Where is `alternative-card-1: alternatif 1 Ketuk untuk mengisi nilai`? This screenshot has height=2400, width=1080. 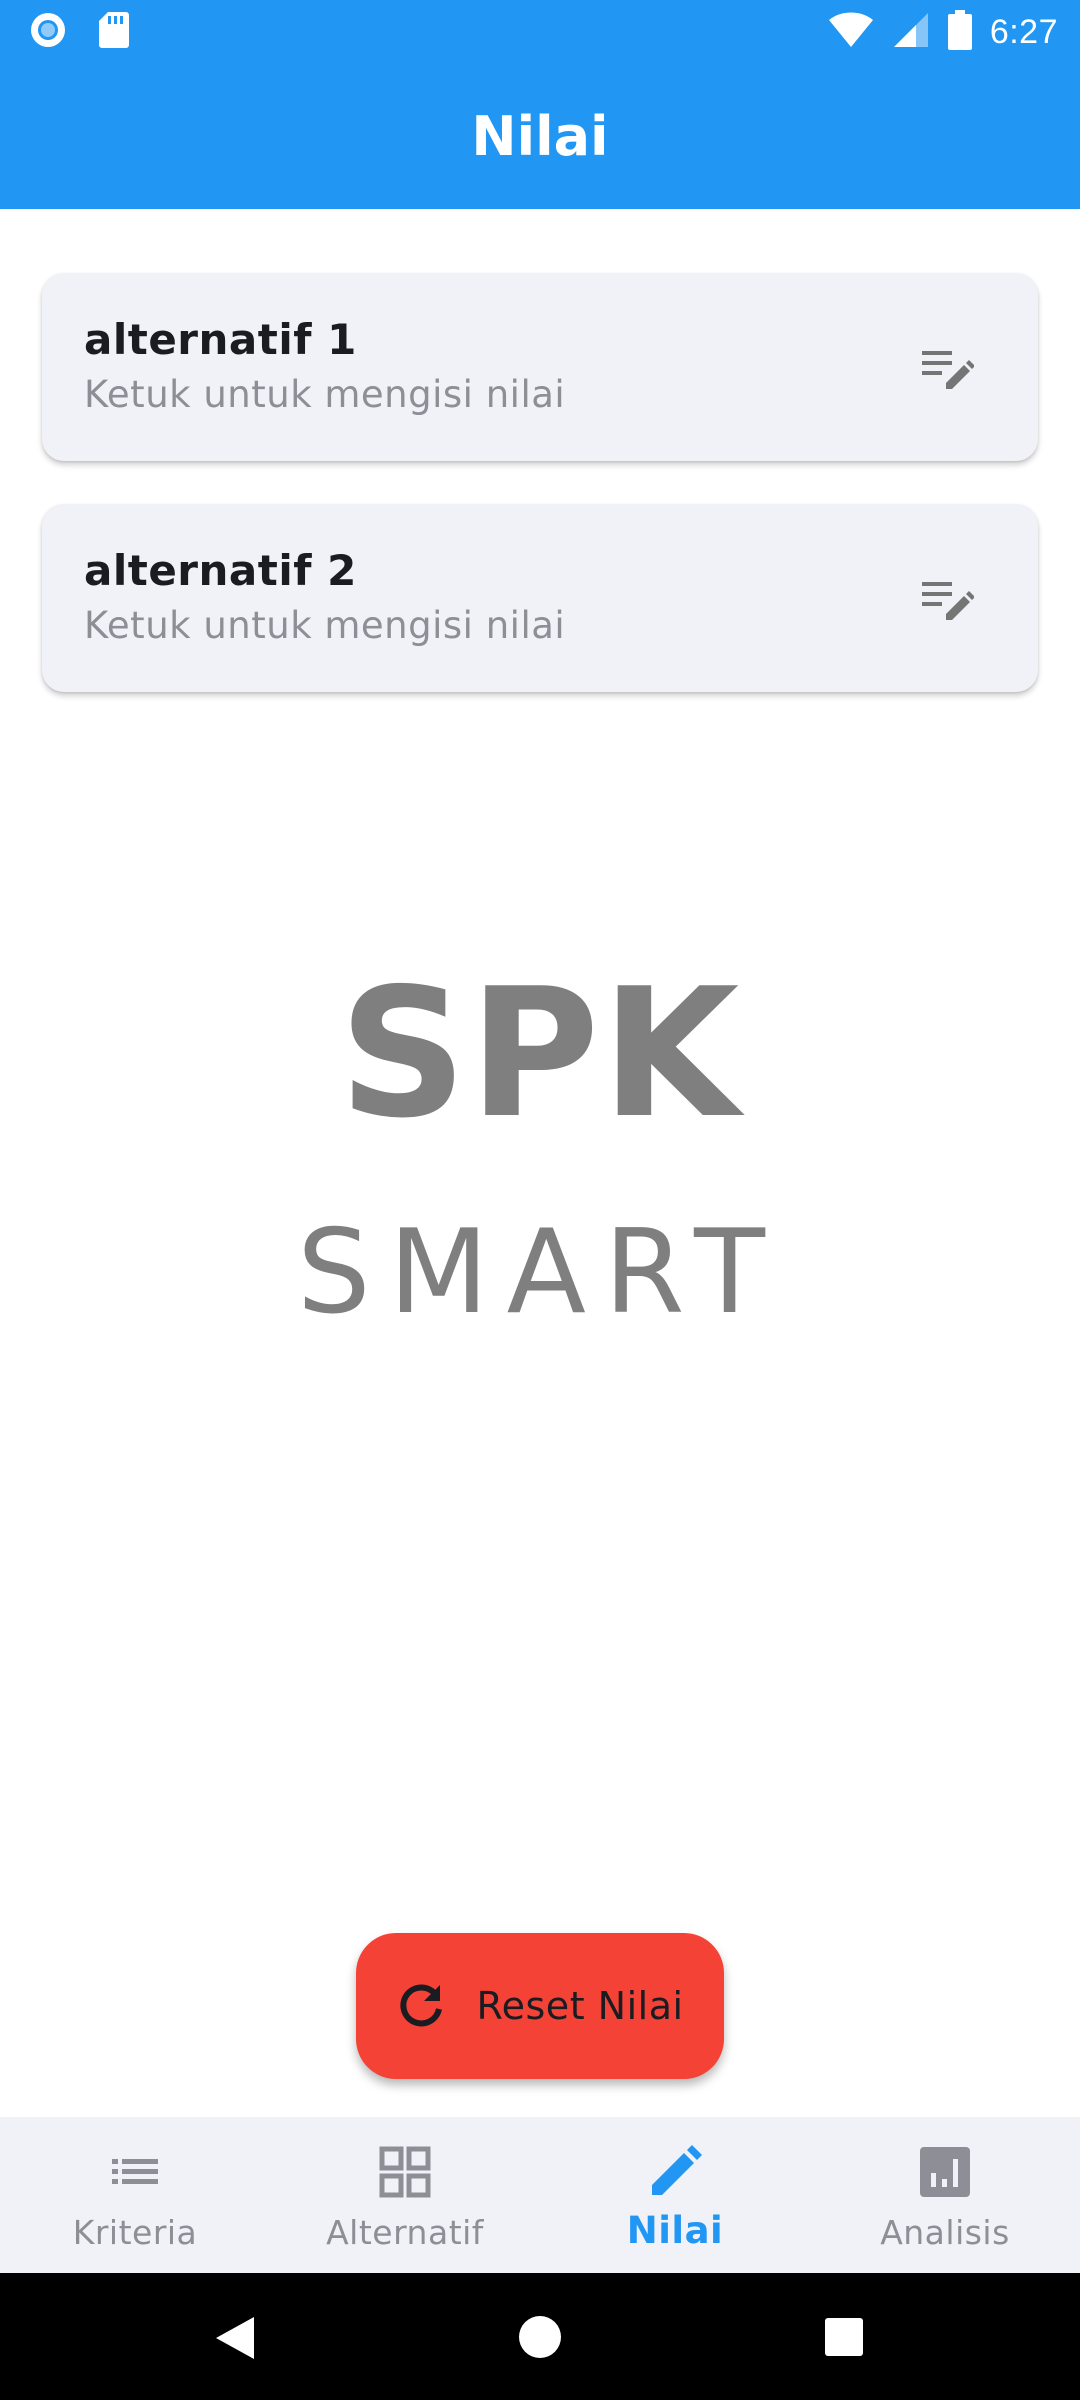 alternative-card-1: alternatif 1 Ketuk untuk mengisi nilai is located at coordinates (540, 367).